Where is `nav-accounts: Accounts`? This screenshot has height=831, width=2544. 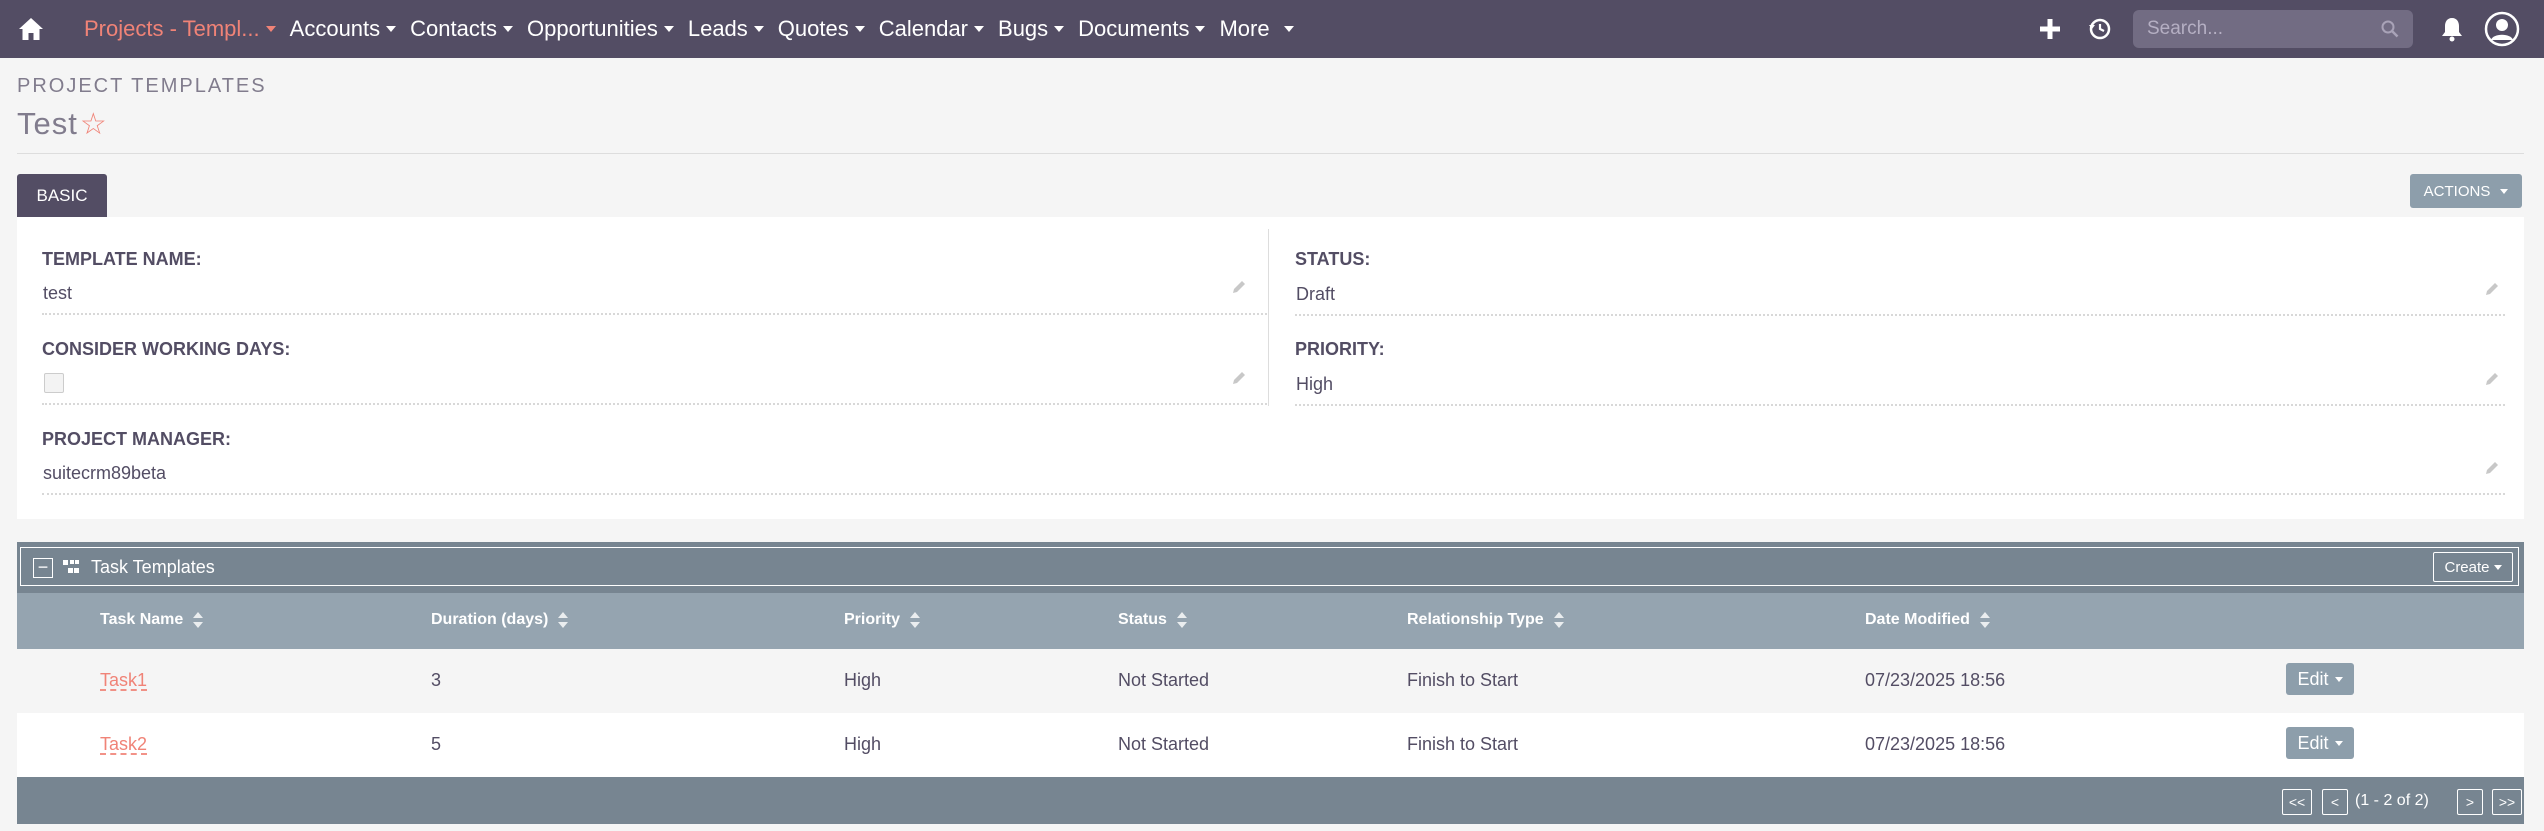
nav-accounts: Accounts is located at coordinates (343, 29).